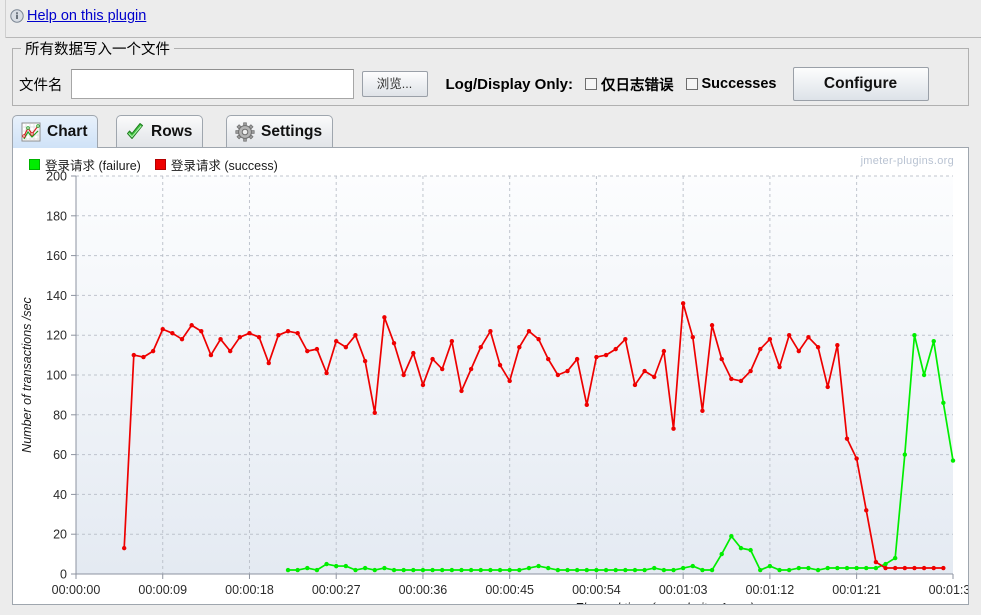 The height and width of the screenshot is (615, 981). What do you see at coordinates (292, 131) in the screenshot?
I see `tab-settings-label: Settings` at bounding box center [292, 131].